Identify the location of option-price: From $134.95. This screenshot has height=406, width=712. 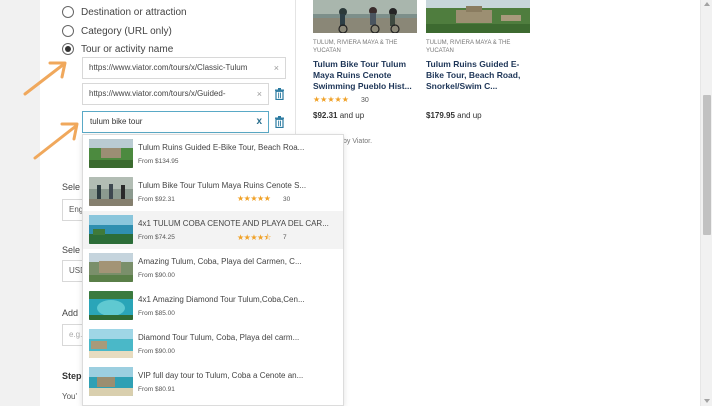
(158, 161).